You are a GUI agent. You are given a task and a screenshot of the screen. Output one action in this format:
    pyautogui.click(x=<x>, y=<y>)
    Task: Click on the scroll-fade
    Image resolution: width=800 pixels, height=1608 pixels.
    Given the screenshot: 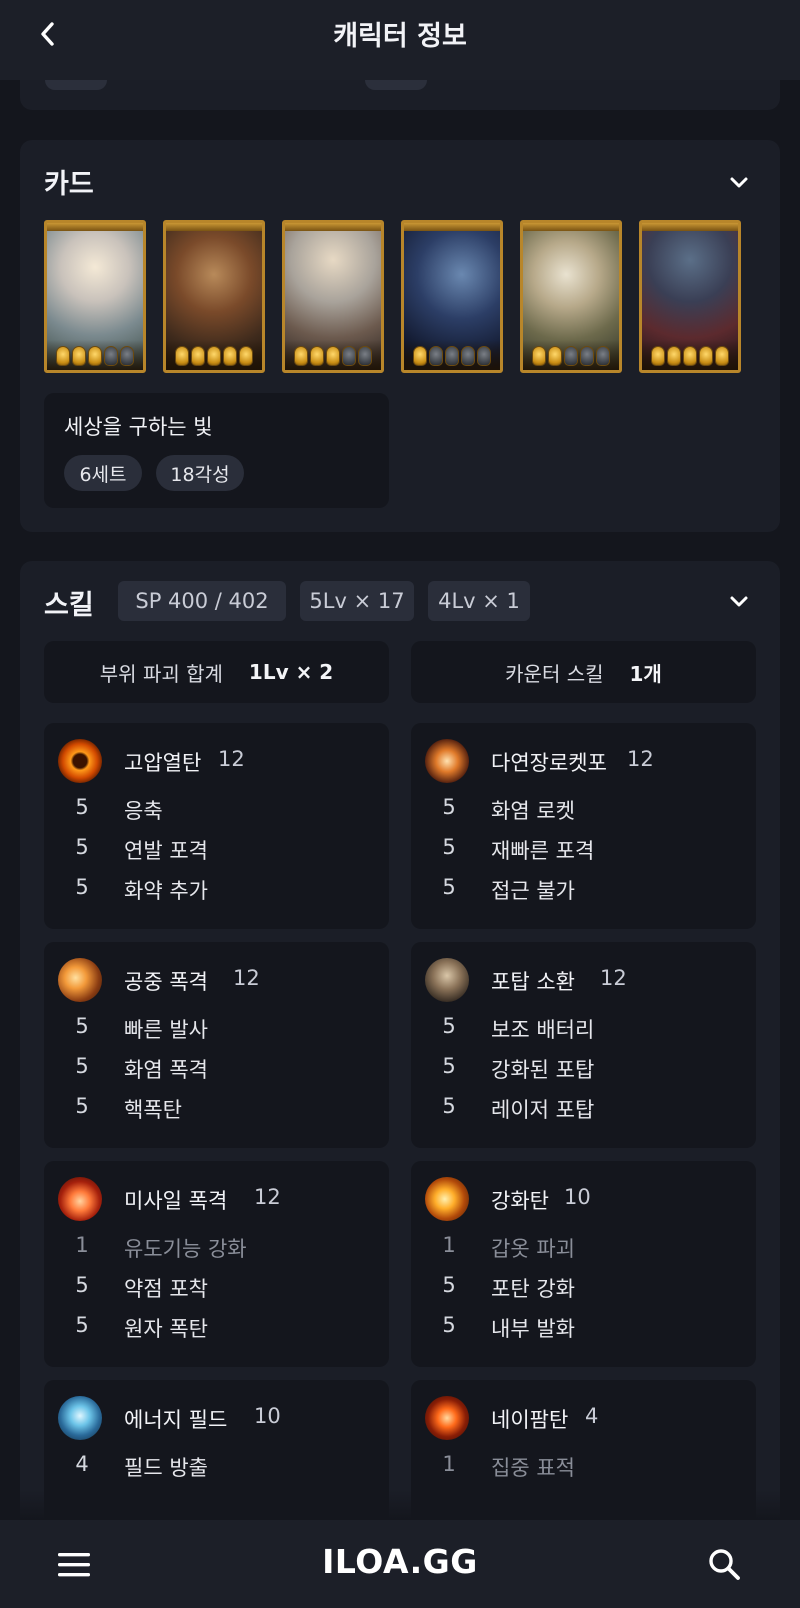 What is the action you would take?
    pyautogui.click(x=400, y=1505)
    